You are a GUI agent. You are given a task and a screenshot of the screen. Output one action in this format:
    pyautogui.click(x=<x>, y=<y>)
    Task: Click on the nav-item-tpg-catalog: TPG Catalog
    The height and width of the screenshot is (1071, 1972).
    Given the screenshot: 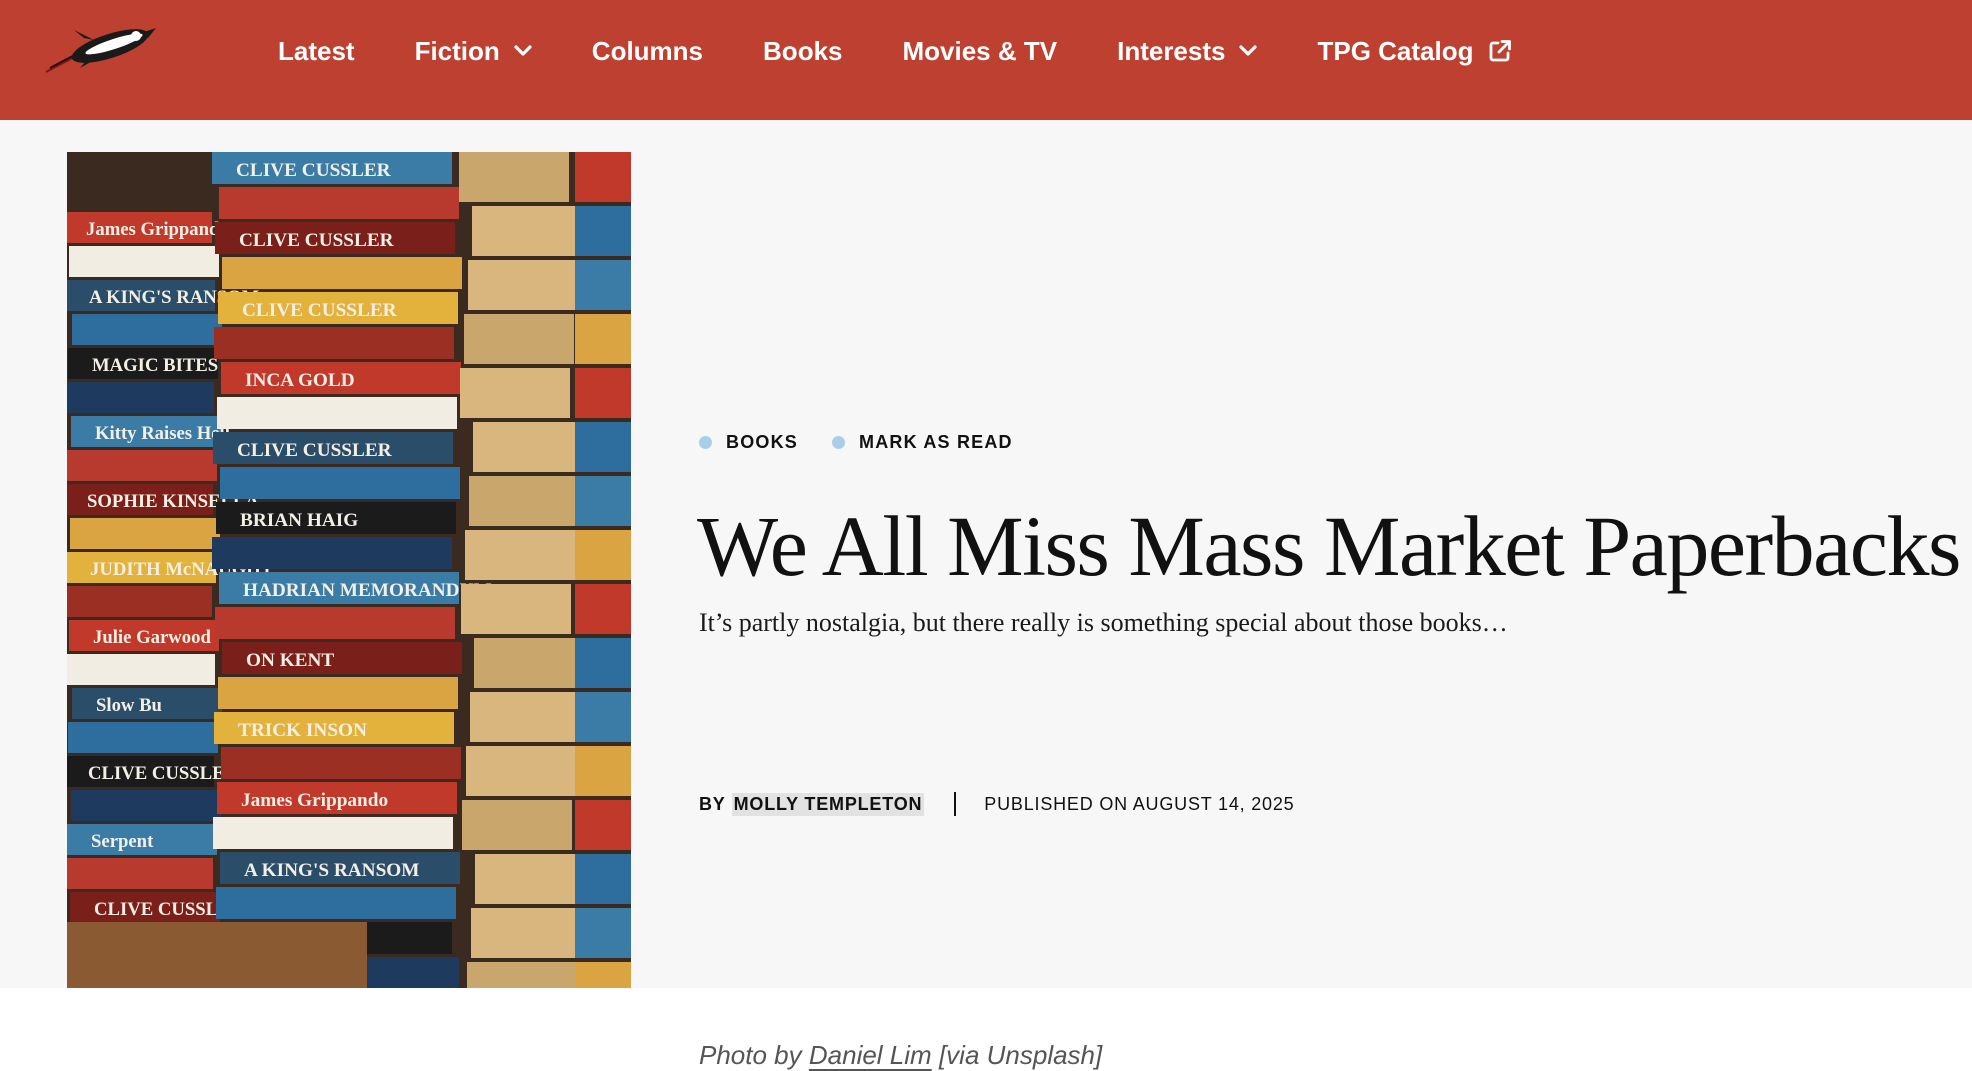 What is the action you would take?
    pyautogui.click(x=1414, y=51)
    